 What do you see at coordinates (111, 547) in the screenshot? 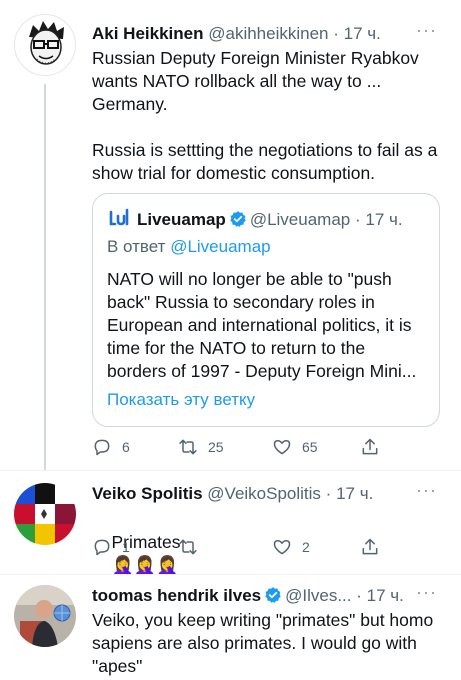
I see `reply-button: 1` at bounding box center [111, 547].